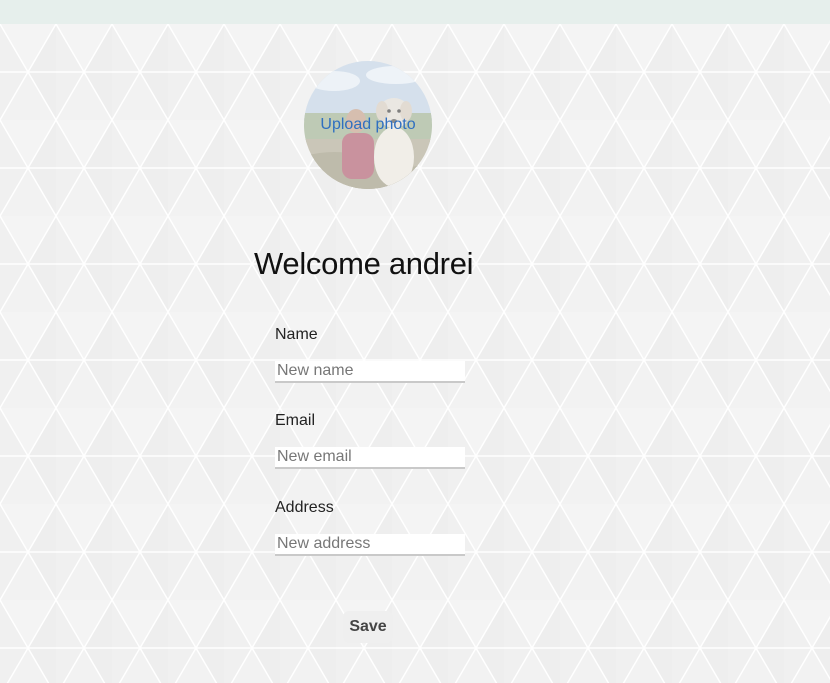  What do you see at coordinates (370, 545) in the screenshot?
I see `address-input` at bounding box center [370, 545].